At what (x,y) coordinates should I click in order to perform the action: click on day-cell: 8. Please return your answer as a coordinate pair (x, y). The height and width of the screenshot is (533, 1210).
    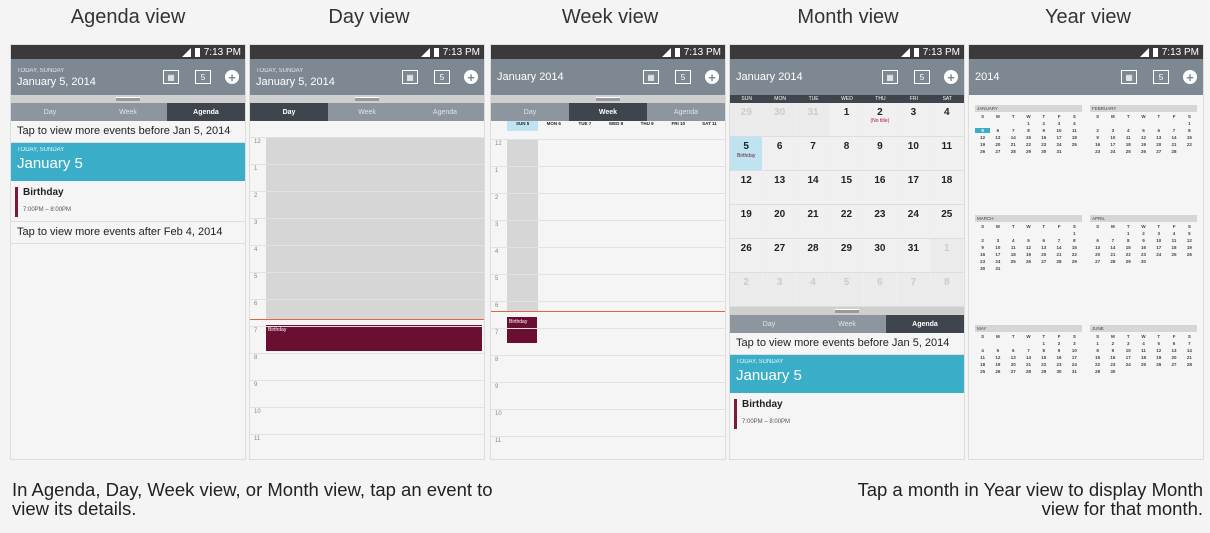
    Looking at the image, I should click on (947, 290).